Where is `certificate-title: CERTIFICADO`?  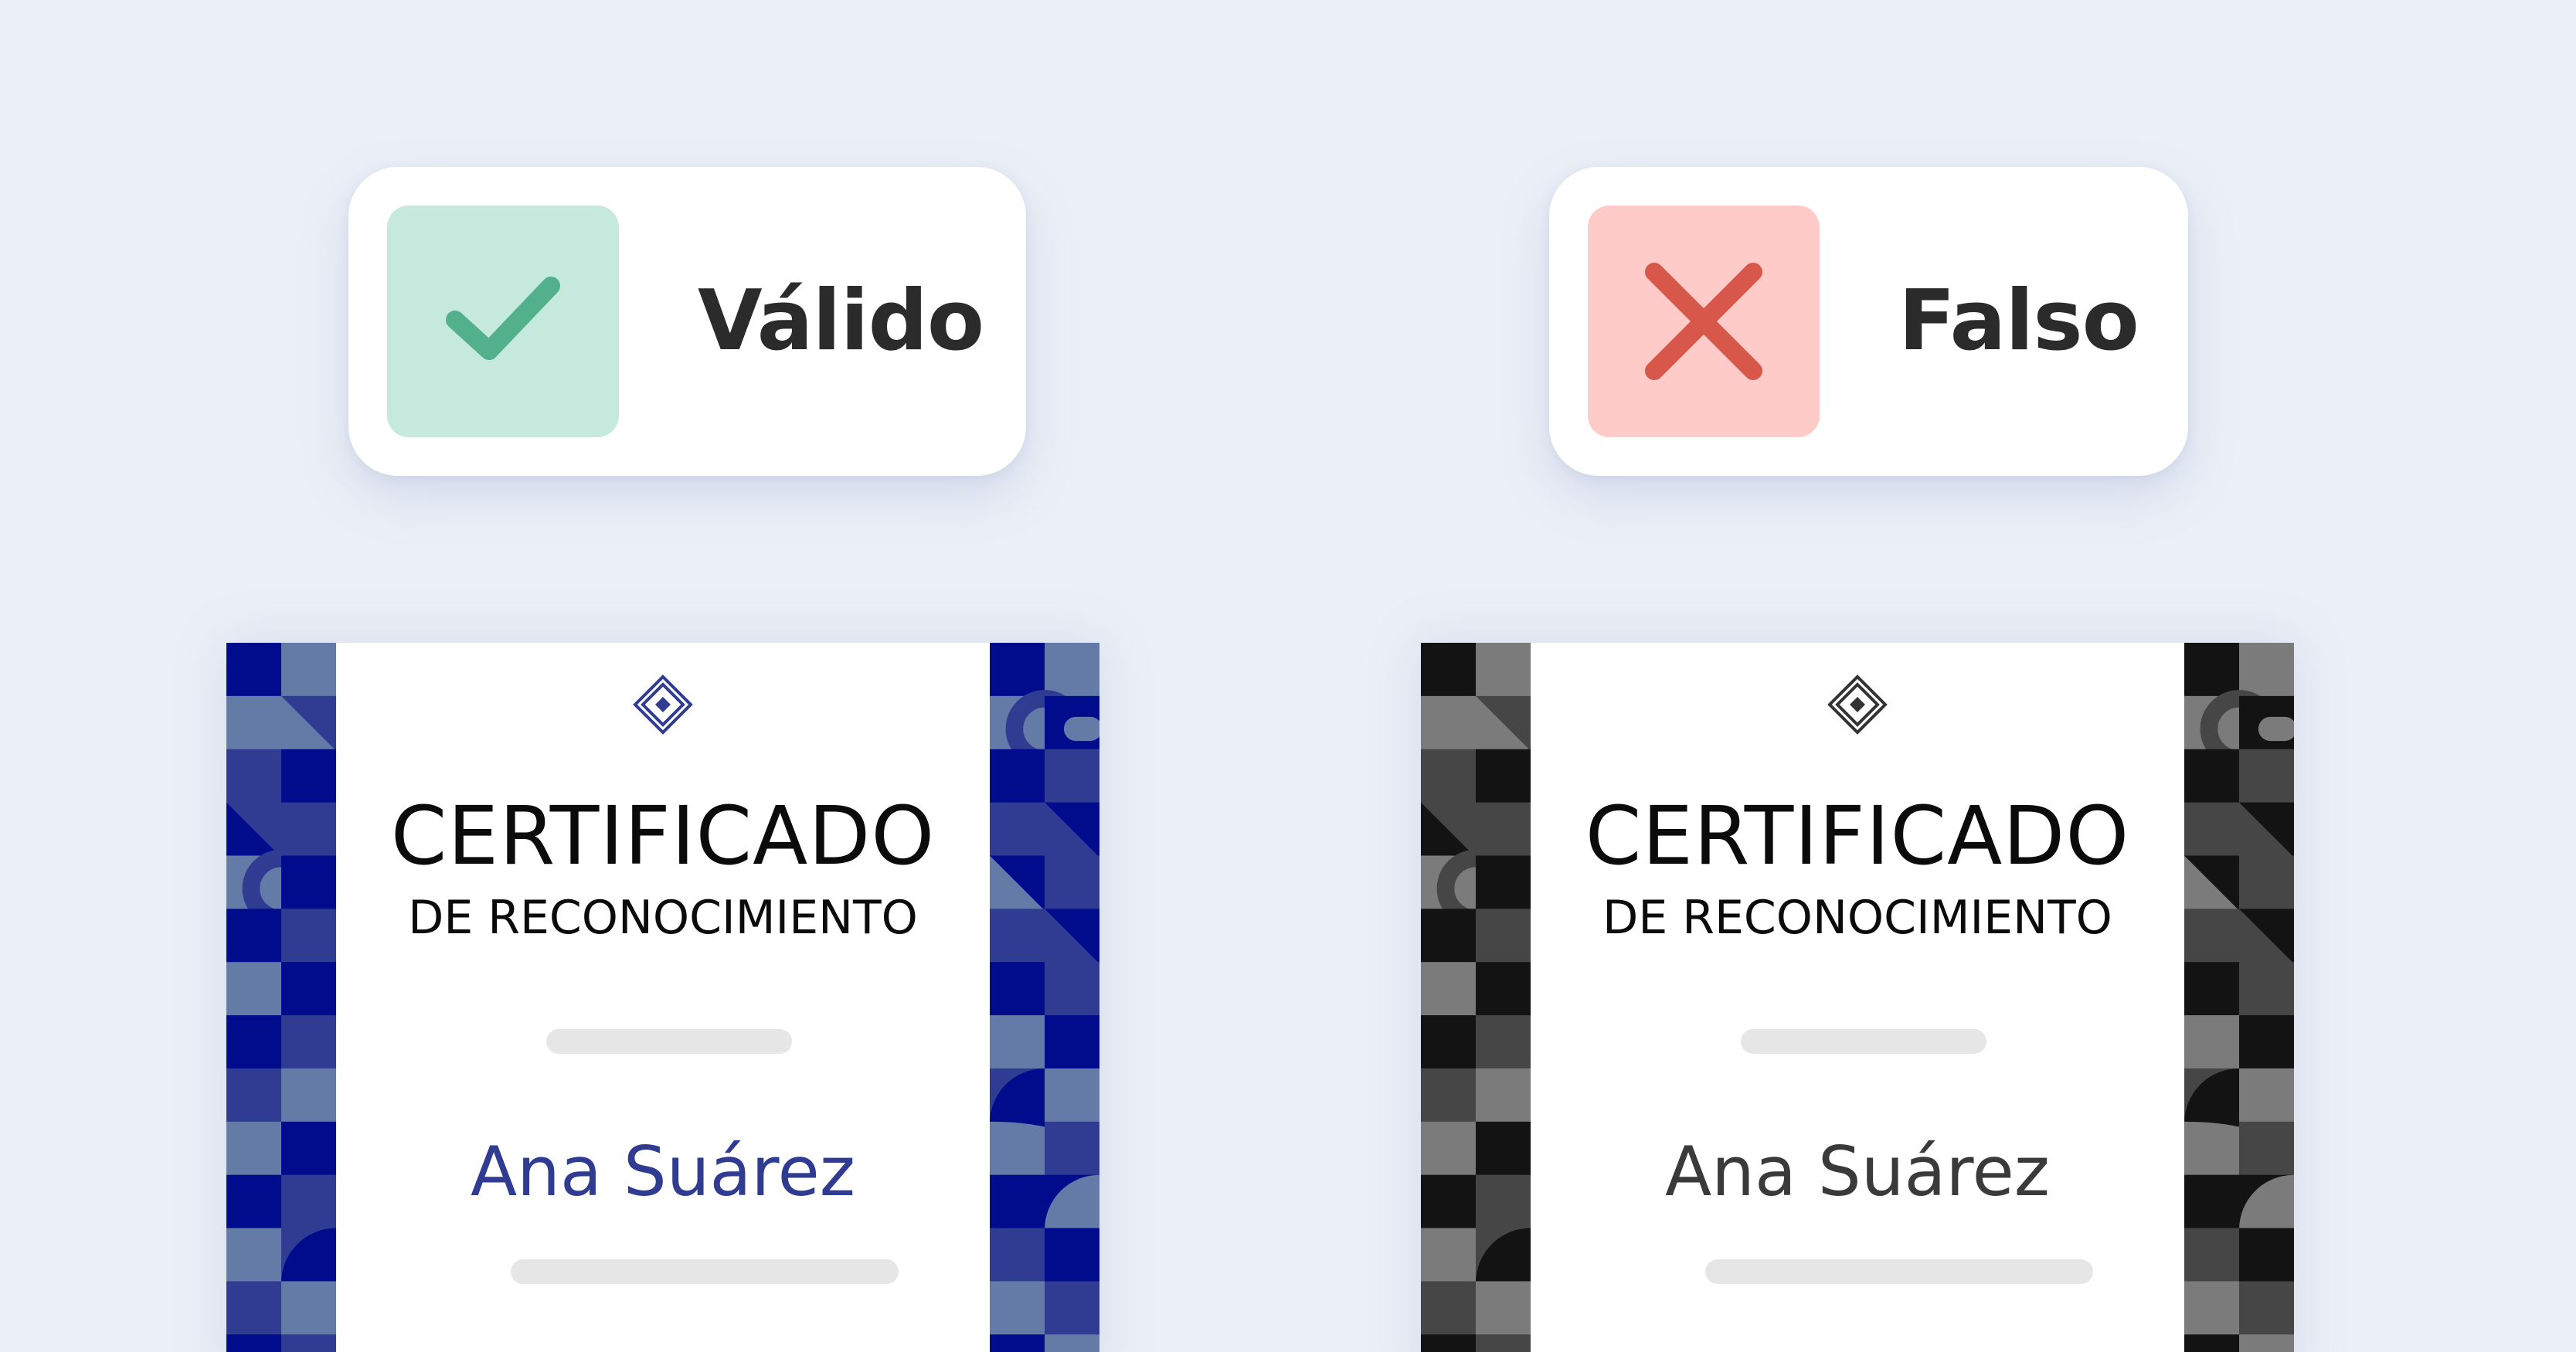 certificate-title: CERTIFICADO is located at coordinates (663, 836).